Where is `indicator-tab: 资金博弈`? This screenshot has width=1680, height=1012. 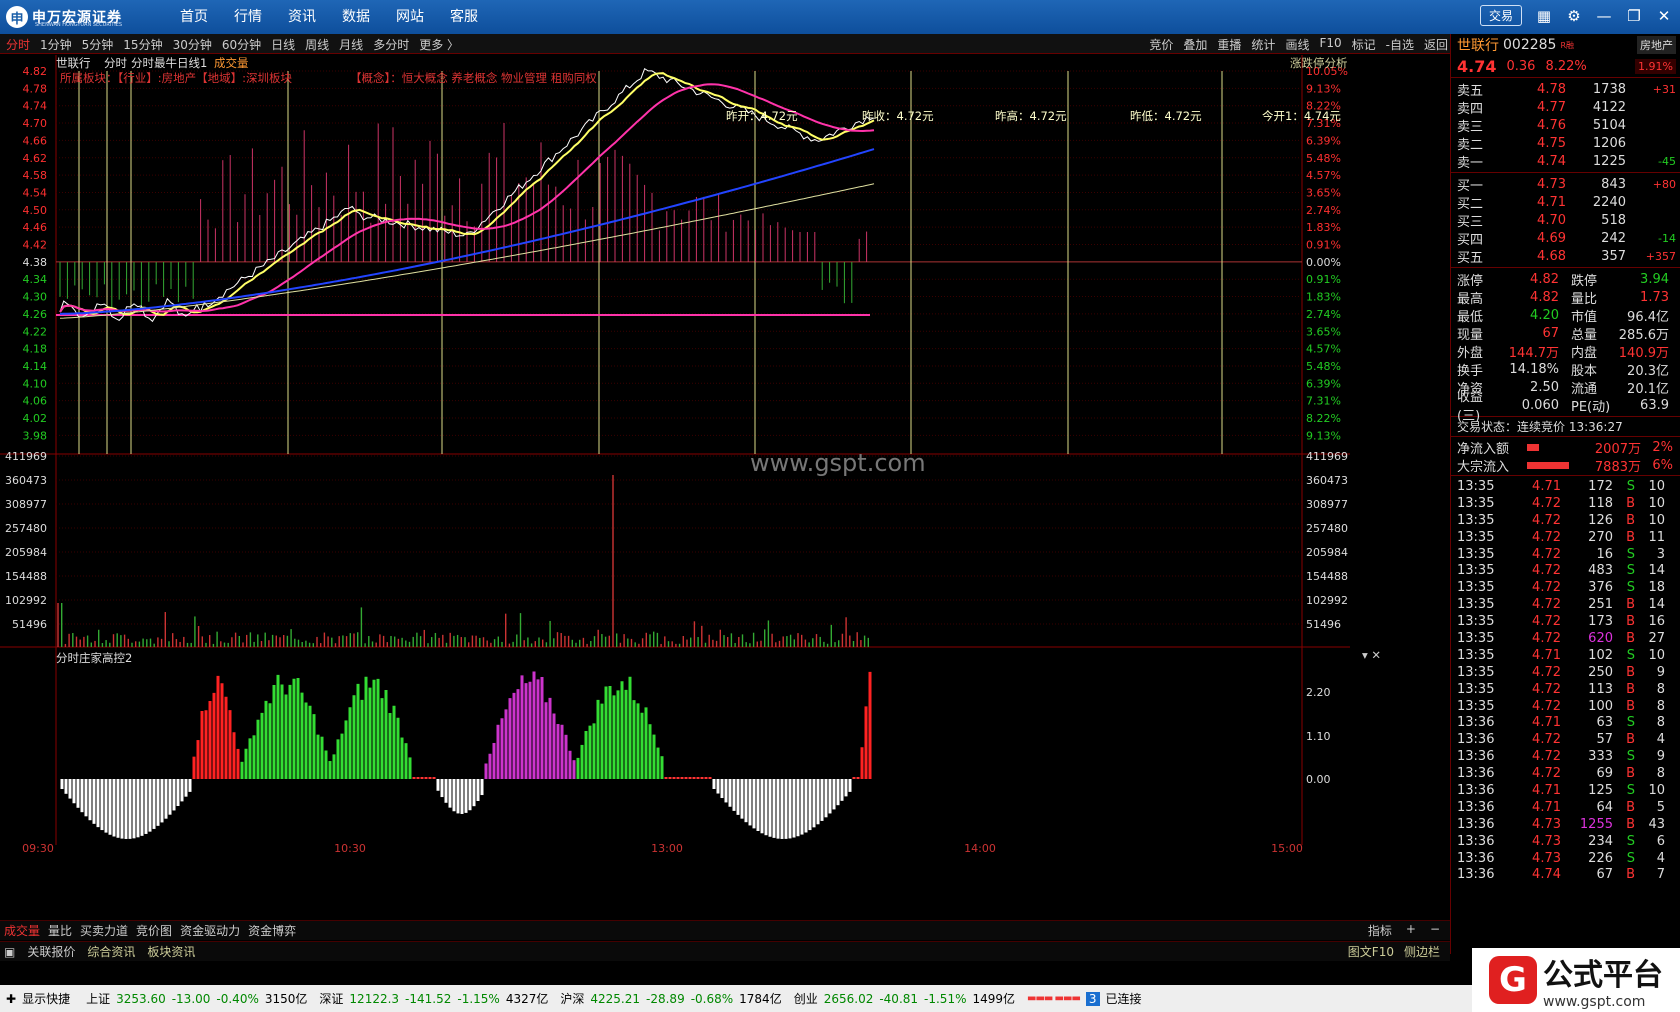 indicator-tab: 资金博弈 is located at coordinates (272, 930).